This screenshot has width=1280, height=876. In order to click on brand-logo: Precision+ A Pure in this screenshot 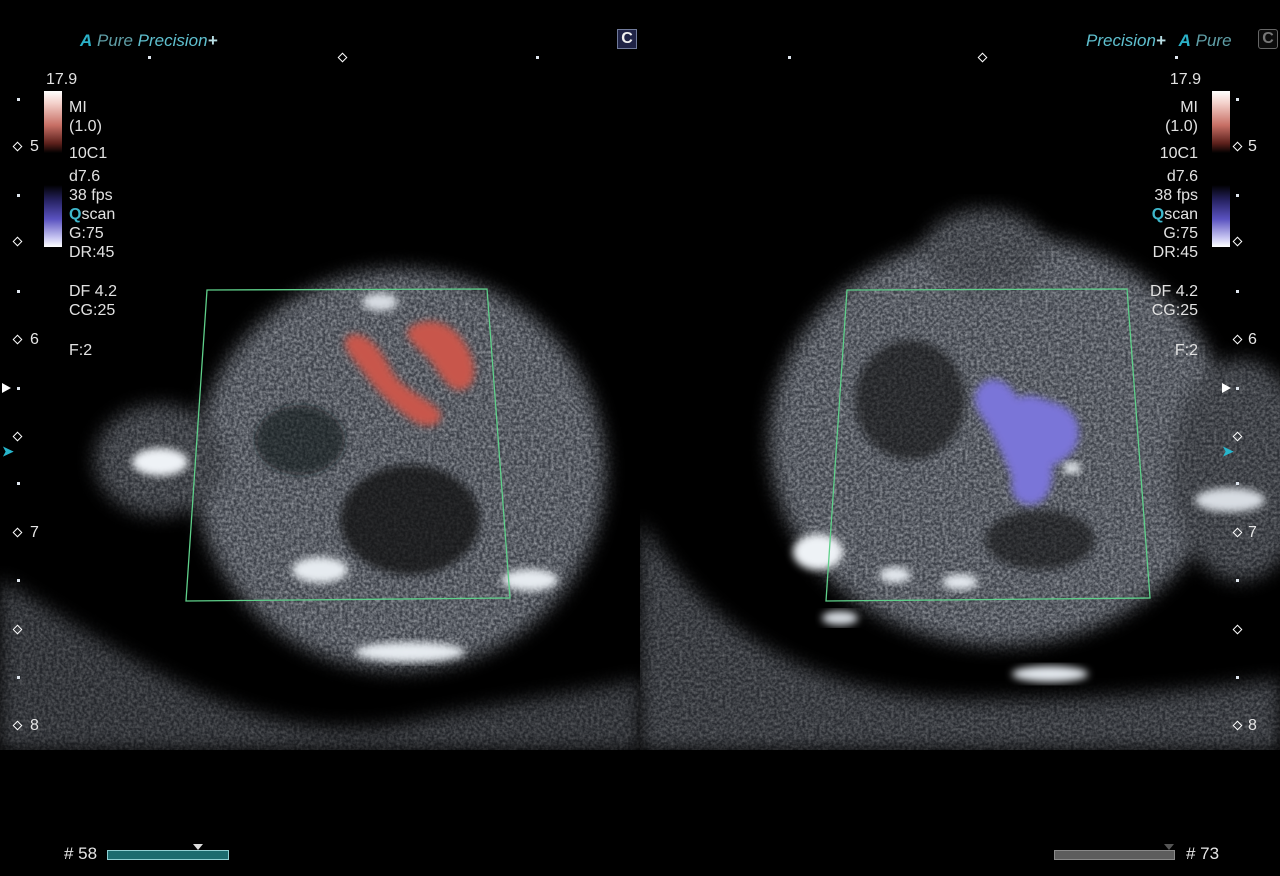, I will do `click(1159, 41)`.